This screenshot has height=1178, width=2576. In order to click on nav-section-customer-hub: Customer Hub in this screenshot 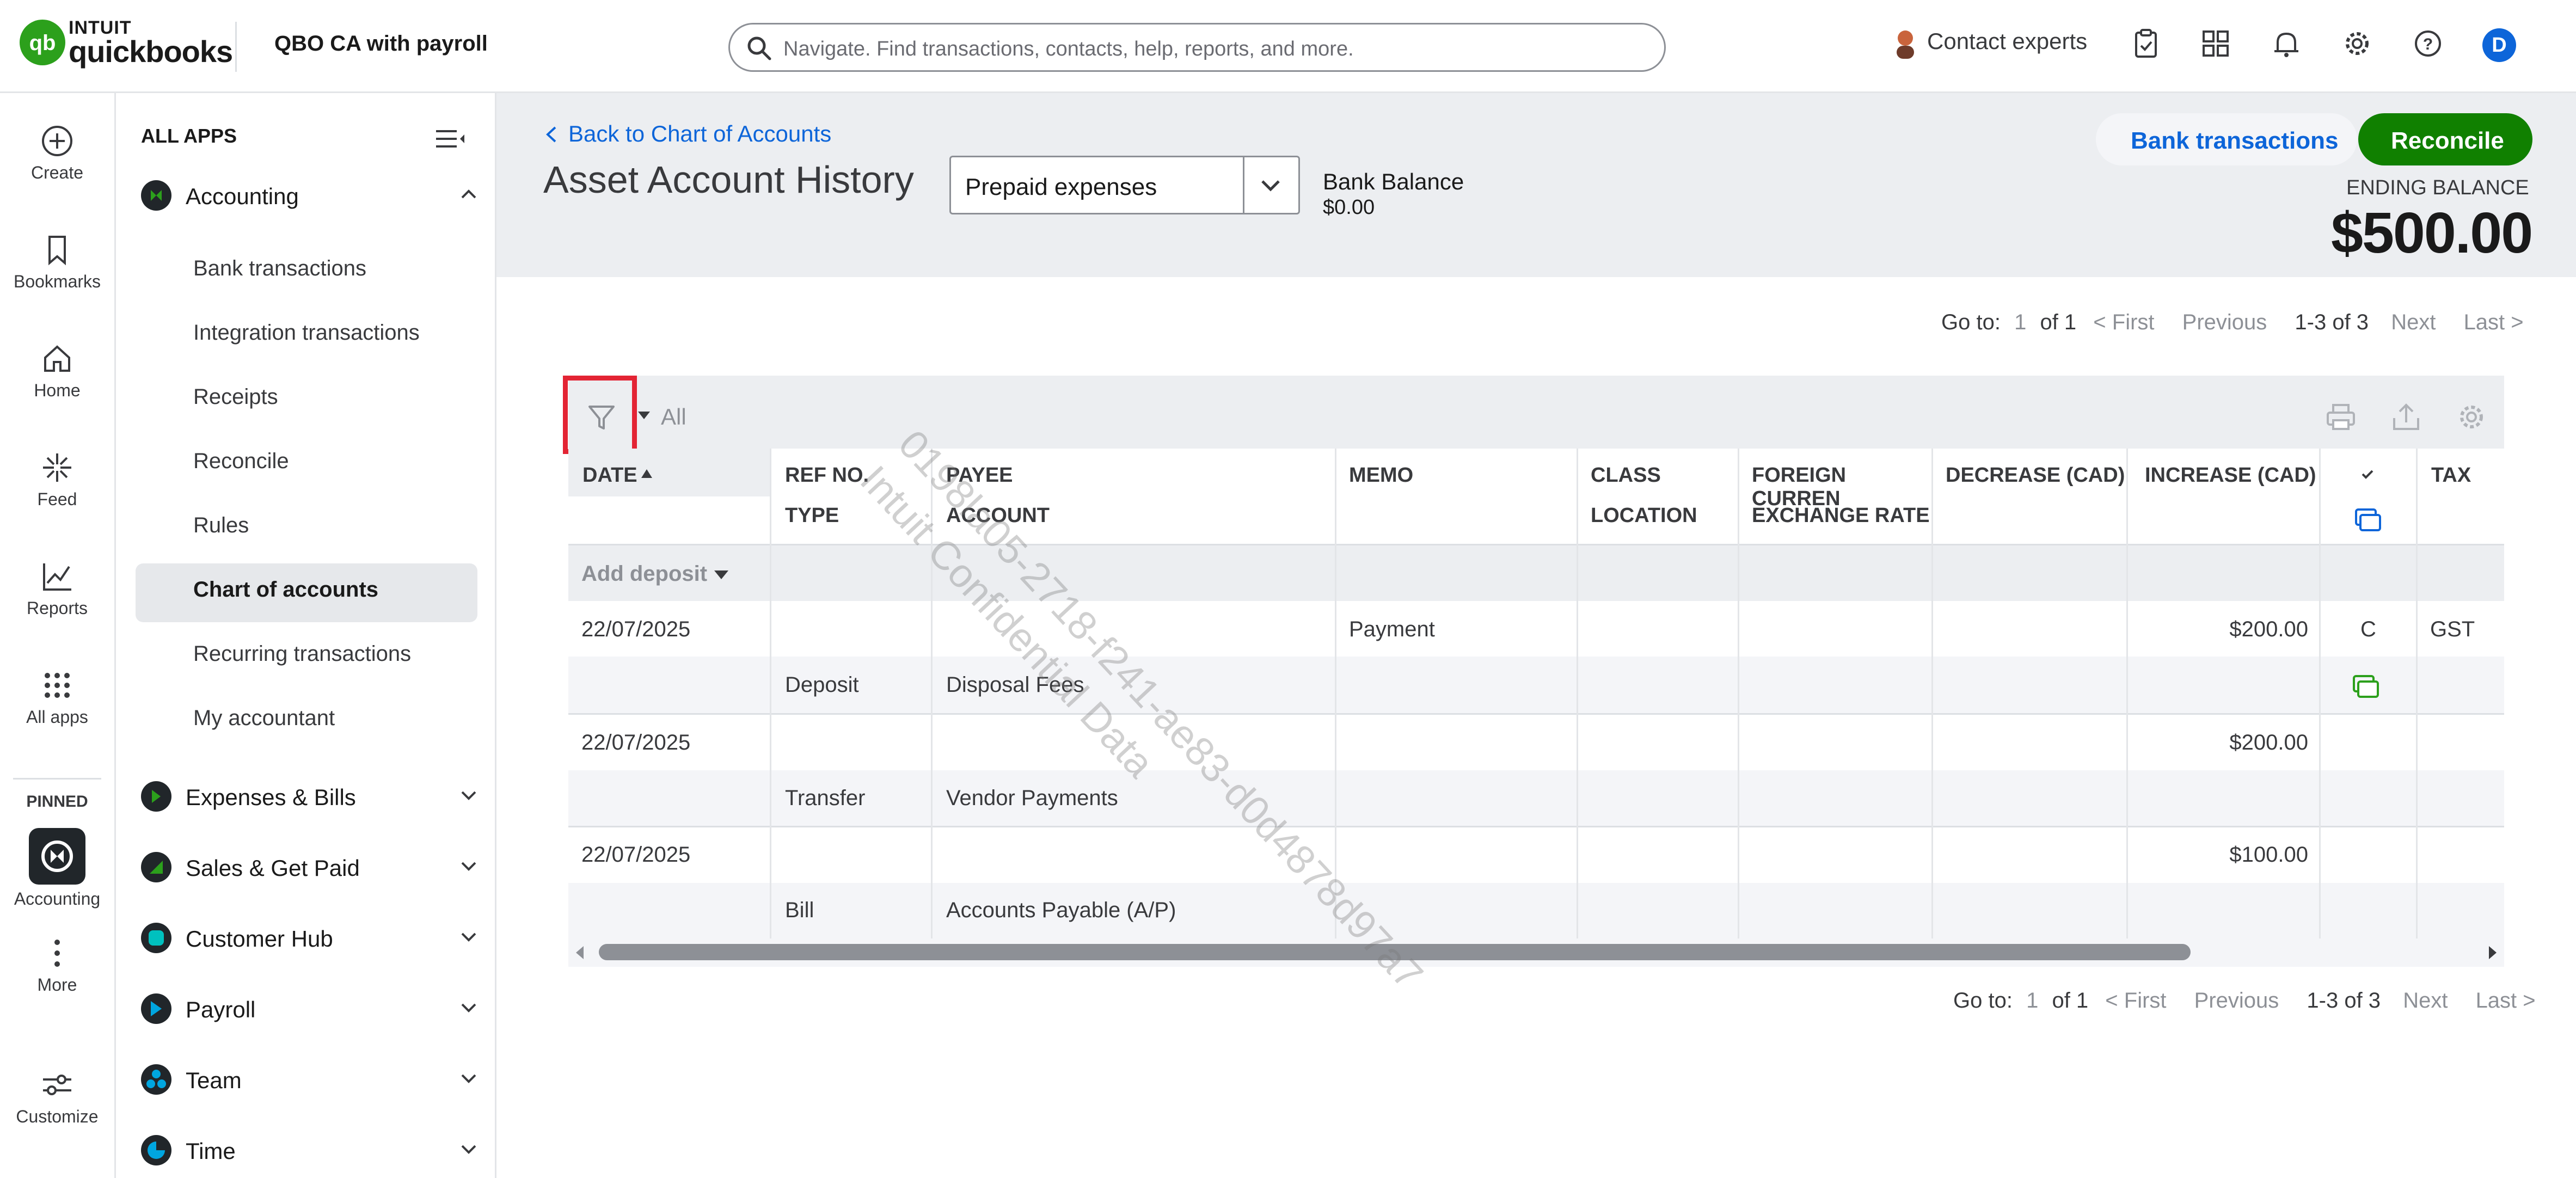, I will do `click(310, 937)`.